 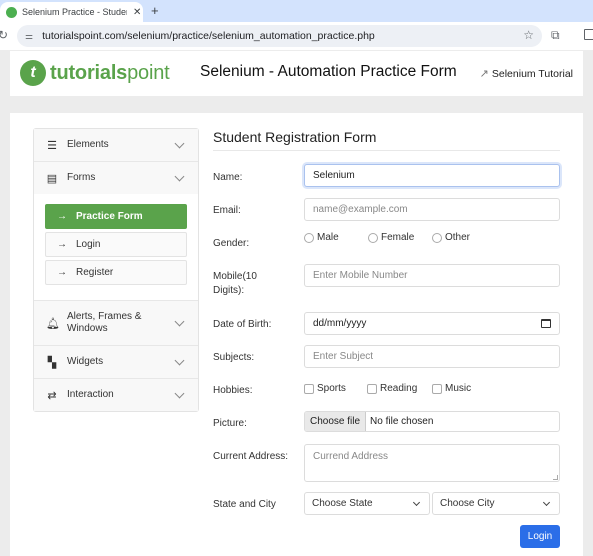 I want to click on favicon-icon, so click(x=11, y=12).